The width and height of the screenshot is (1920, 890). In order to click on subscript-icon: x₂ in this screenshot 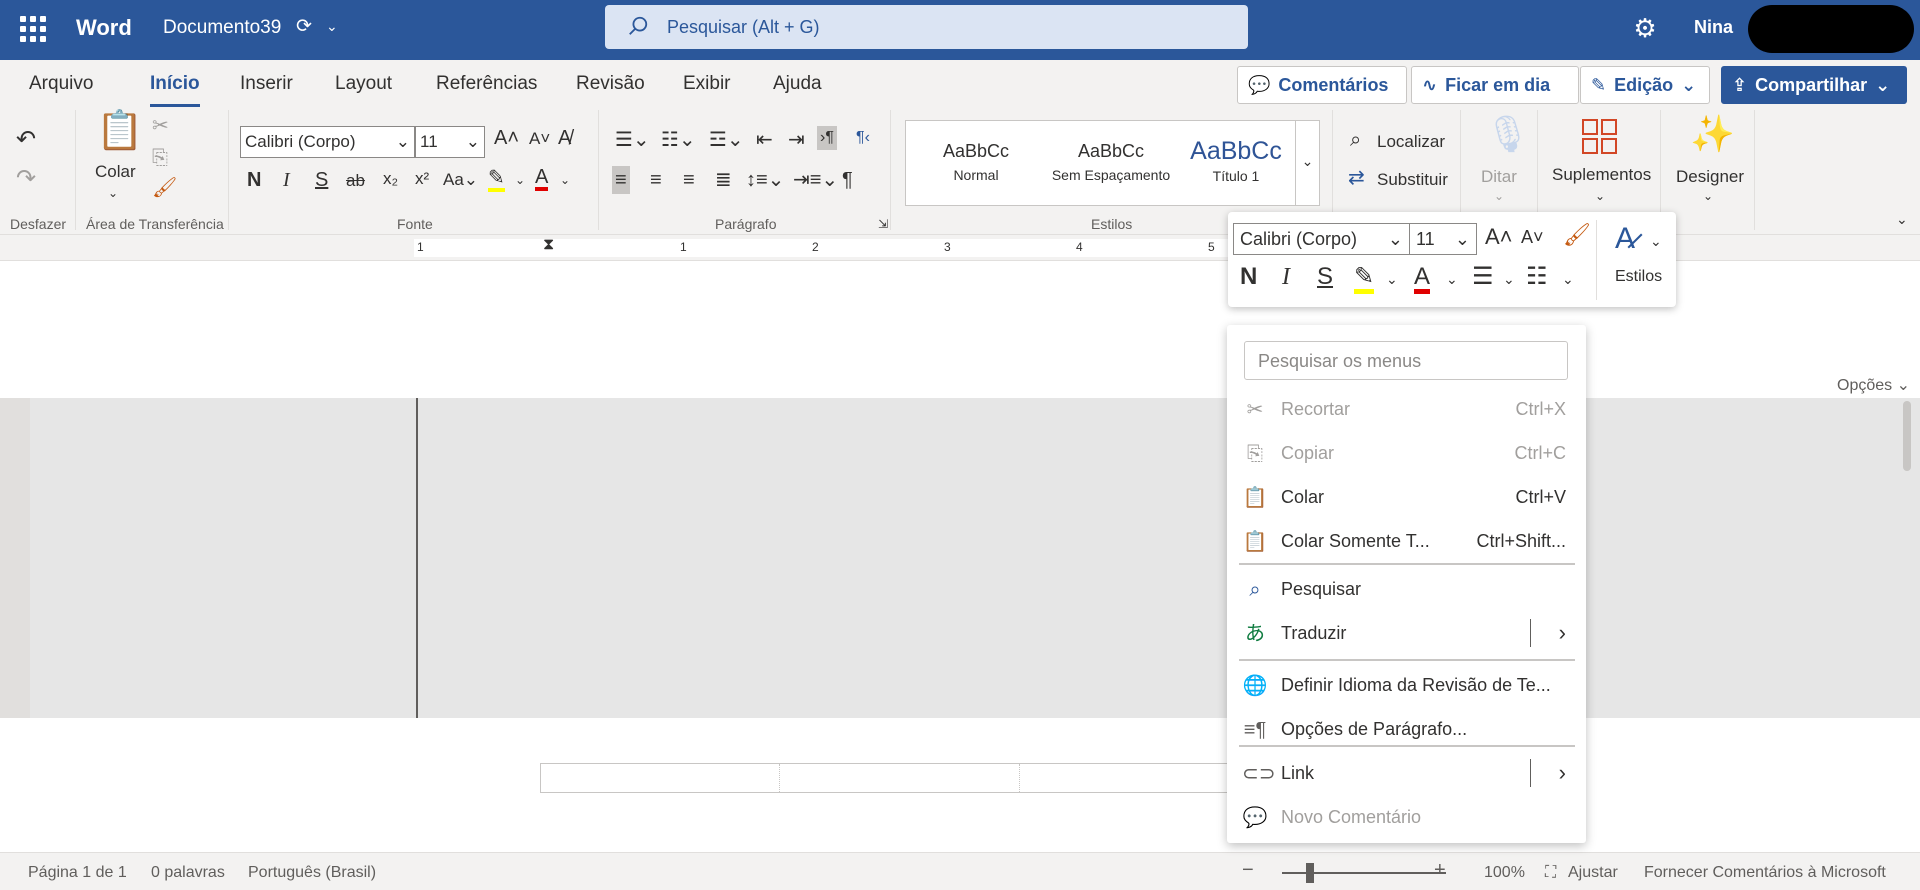, I will do `click(390, 178)`.